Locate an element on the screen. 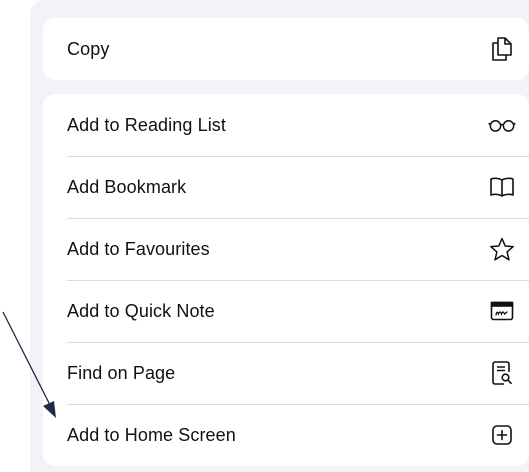  copy-button: Copy is located at coordinates (286, 49).